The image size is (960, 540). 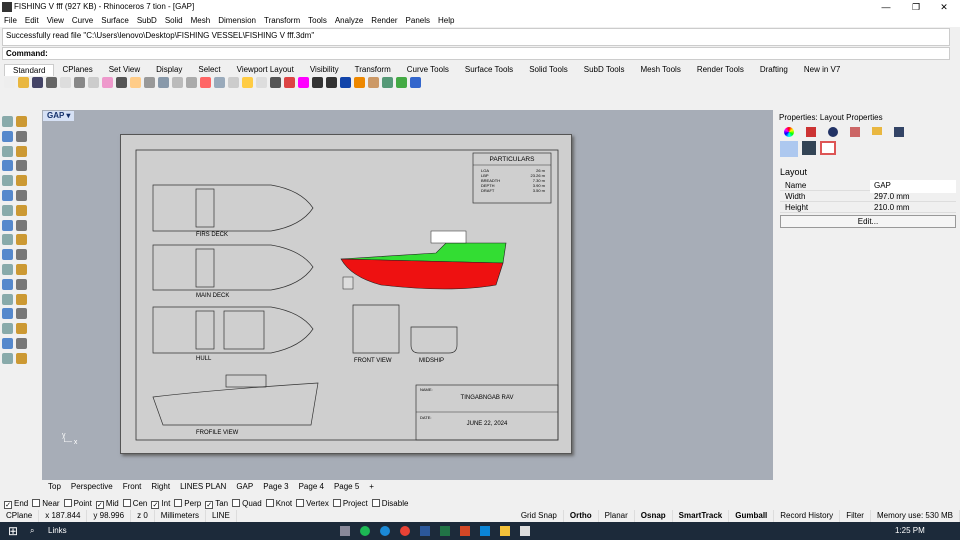 What do you see at coordinates (809, 148) in the screenshot?
I see `cylinder-icon` at bounding box center [809, 148].